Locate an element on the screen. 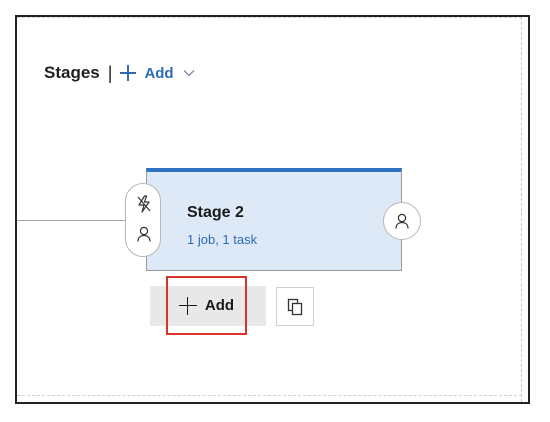 The height and width of the screenshot is (422, 550). canvas-edge-bottom is located at coordinates (269, 395).